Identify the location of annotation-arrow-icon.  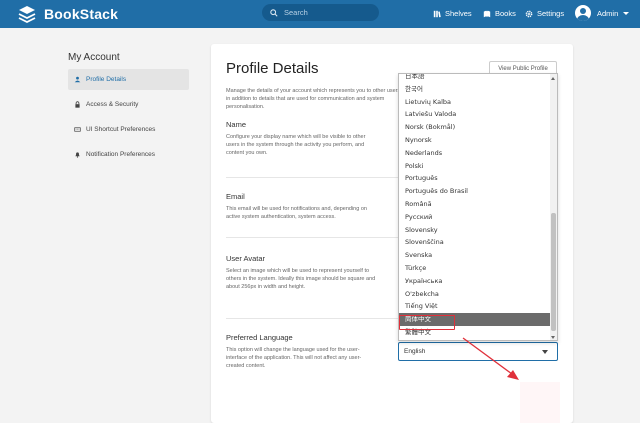
(490, 358).